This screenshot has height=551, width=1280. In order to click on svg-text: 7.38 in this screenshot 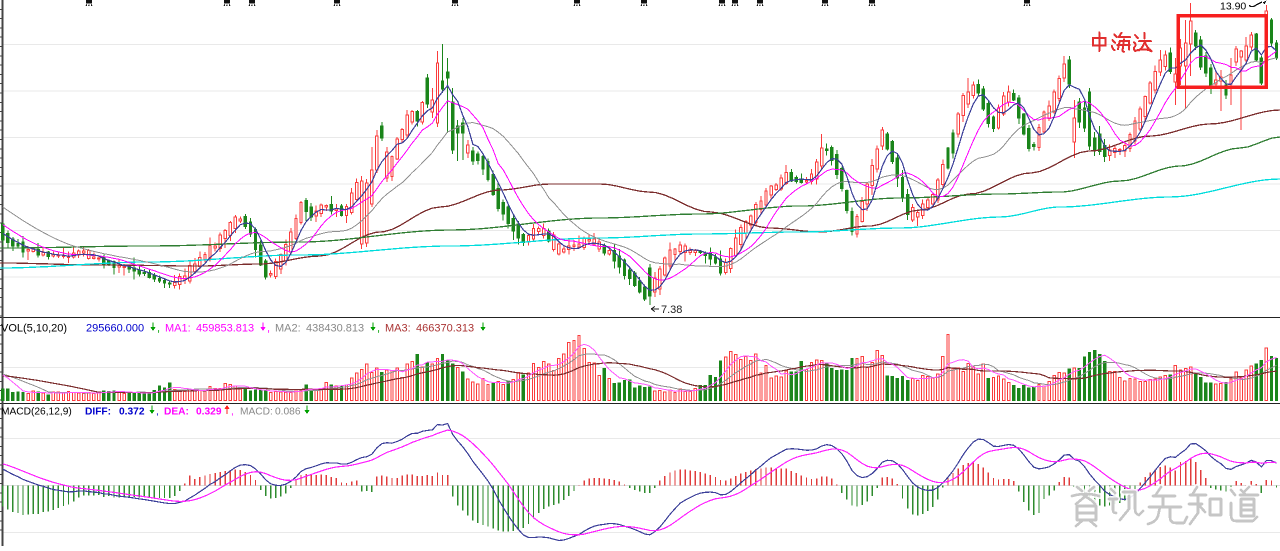, I will do `click(671, 310)`.